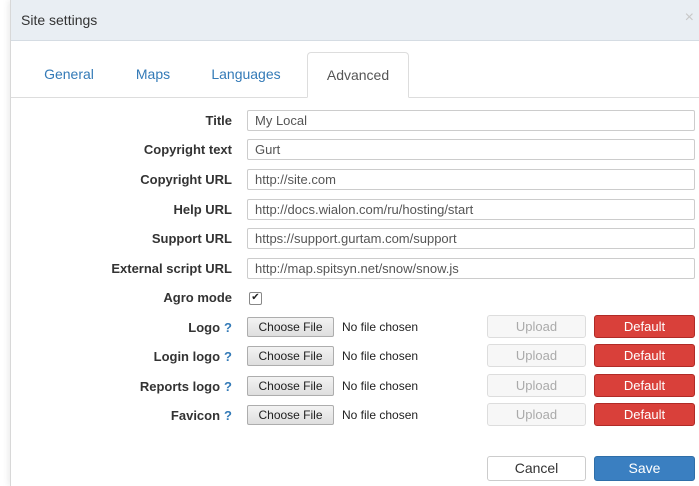 The height and width of the screenshot is (486, 699). I want to click on login-logo-label-text: Login logo, so click(187, 356).